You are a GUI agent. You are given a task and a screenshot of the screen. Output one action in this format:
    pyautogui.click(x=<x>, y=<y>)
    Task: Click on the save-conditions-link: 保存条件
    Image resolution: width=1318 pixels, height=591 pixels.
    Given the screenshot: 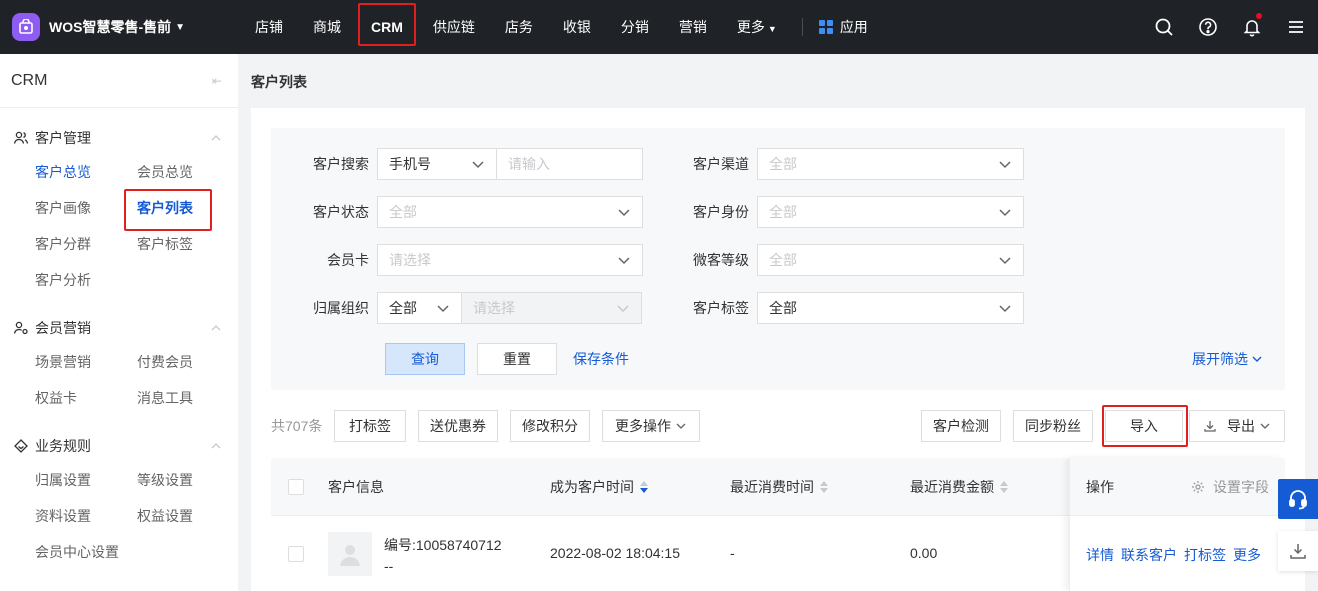 What is the action you would take?
    pyautogui.click(x=601, y=359)
    